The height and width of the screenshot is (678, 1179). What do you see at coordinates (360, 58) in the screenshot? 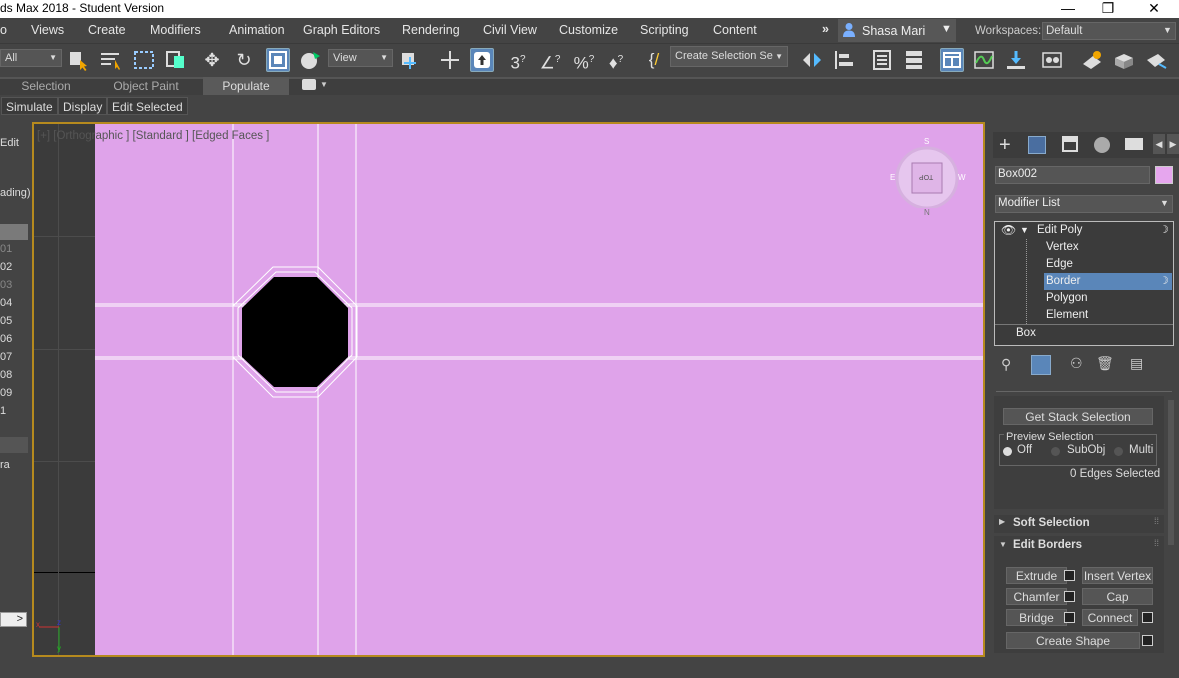
I see `reference-coordinate-dropdown: View ▼` at bounding box center [360, 58].